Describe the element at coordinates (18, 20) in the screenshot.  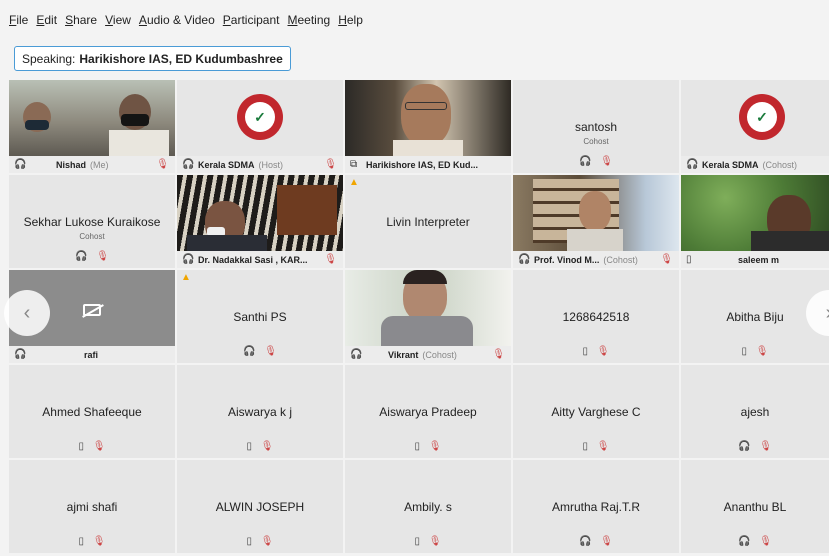
I see `menu-file: File` at that location.